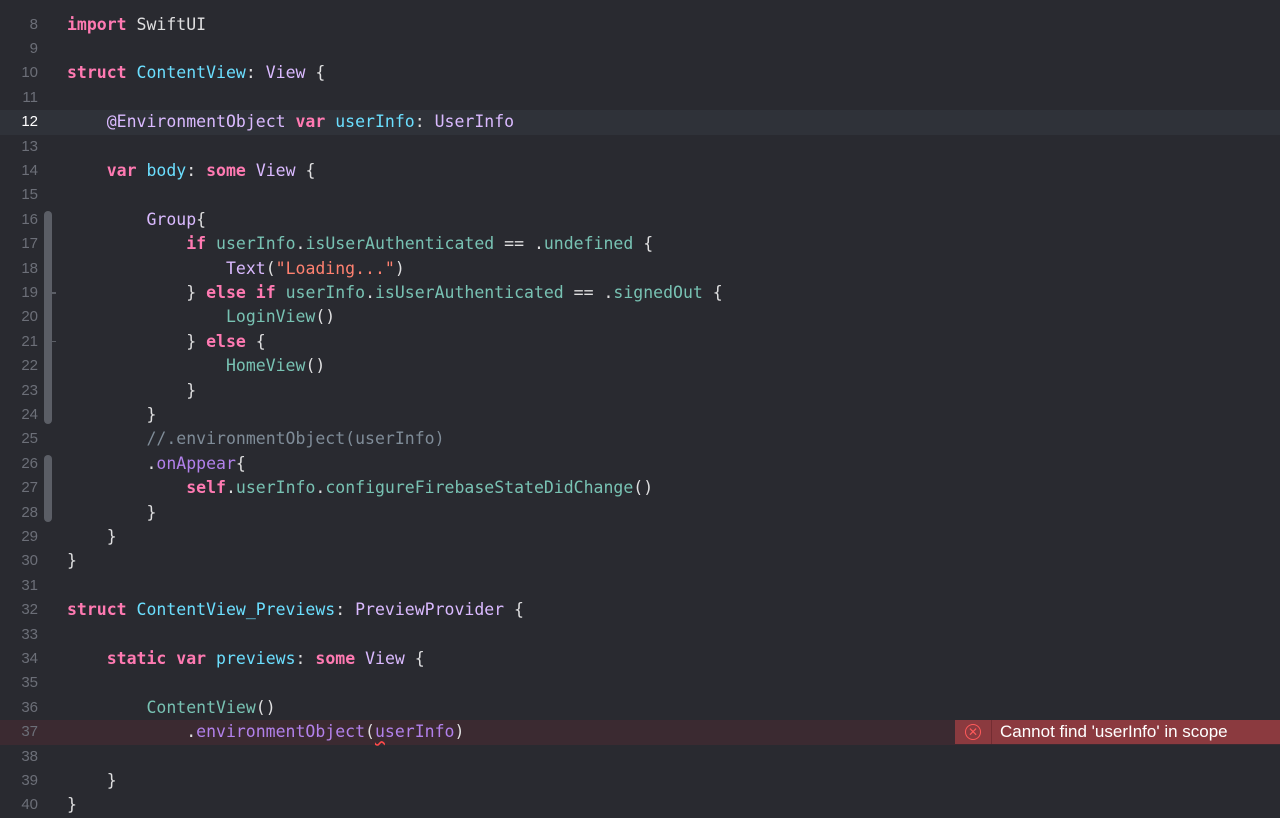 Image resolution: width=1280 pixels, height=818 pixels. I want to click on code-text: var body: some View {, so click(191, 171).